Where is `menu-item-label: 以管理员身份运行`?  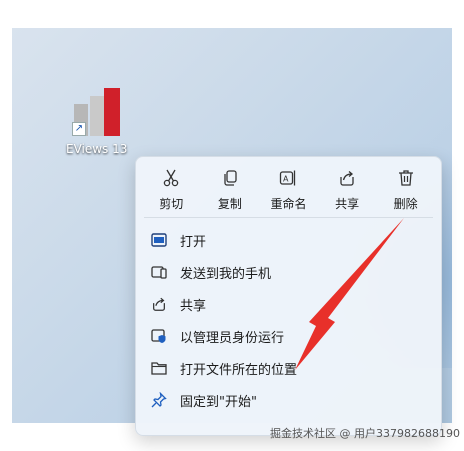 menu-item-label: 以管理员身份运行 is located at coordinates (232, 338).